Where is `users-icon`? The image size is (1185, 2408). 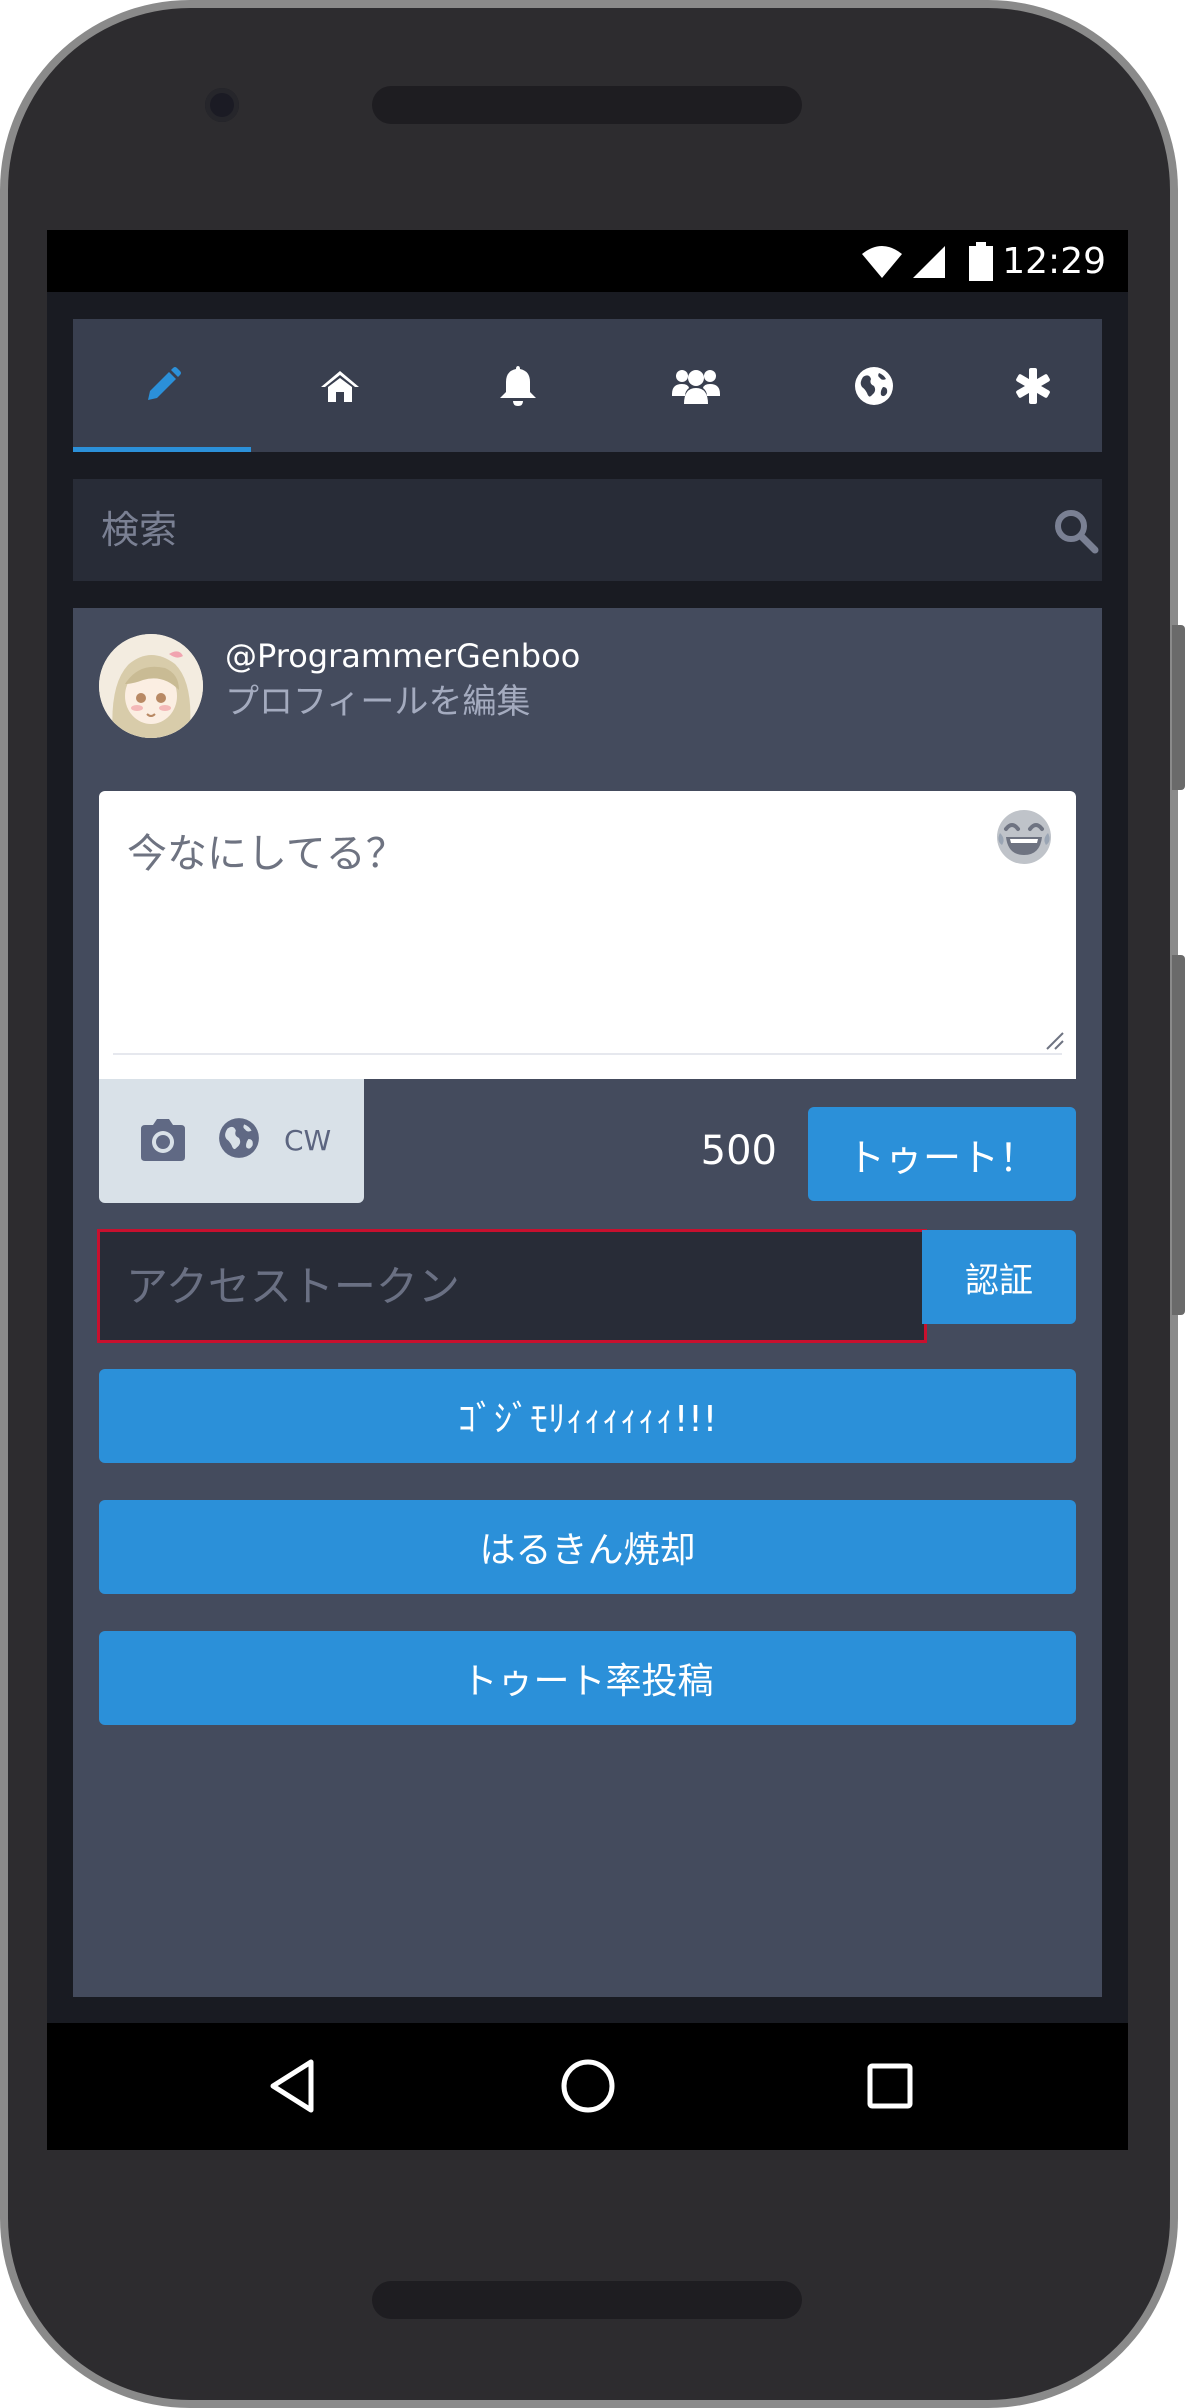
users-icon is located at coordinates (696, 386).